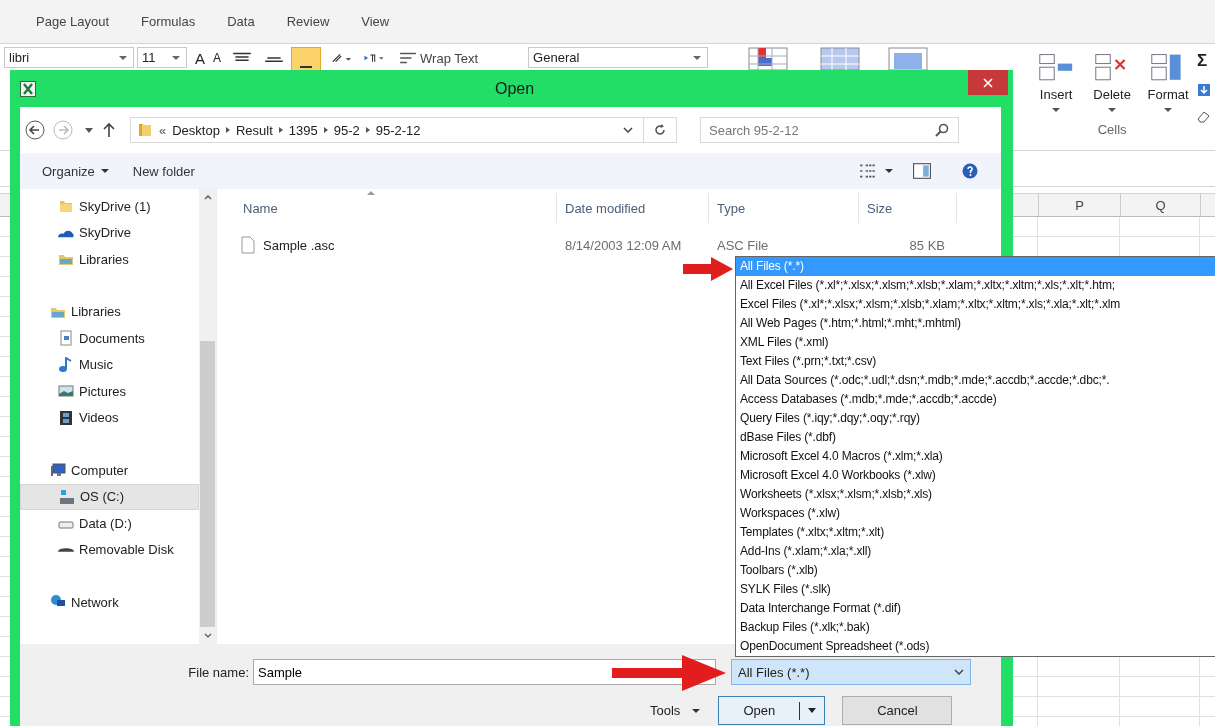 The image size is (1215, 726). Describe the element at coordinates (162, 57) in the screenshot. I see `font-size-box: 11` at that location.